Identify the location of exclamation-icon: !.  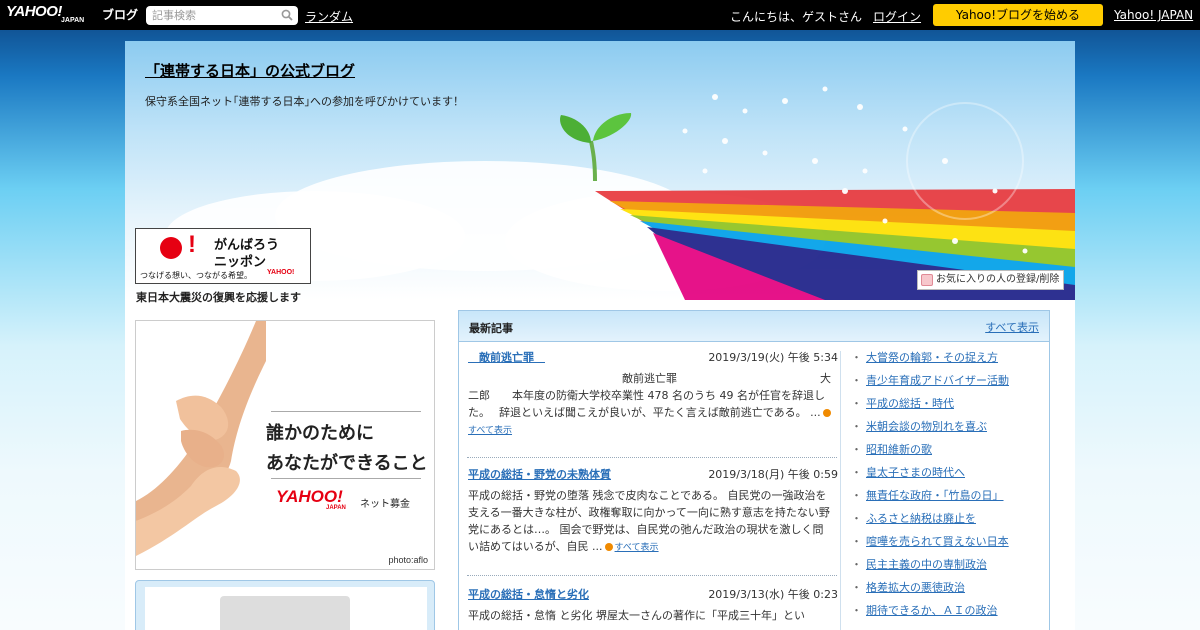
(192, 244).